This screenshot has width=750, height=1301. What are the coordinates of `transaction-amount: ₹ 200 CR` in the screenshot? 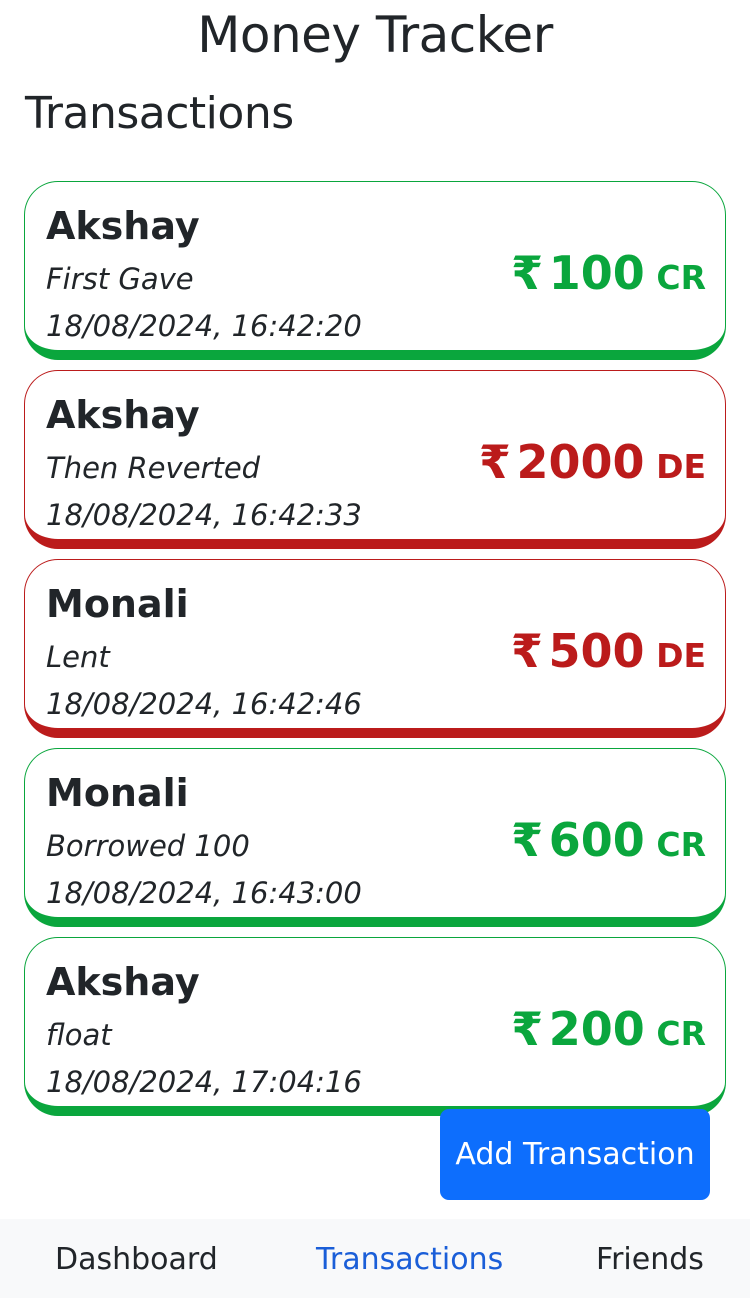 It's located at (608, 1034).